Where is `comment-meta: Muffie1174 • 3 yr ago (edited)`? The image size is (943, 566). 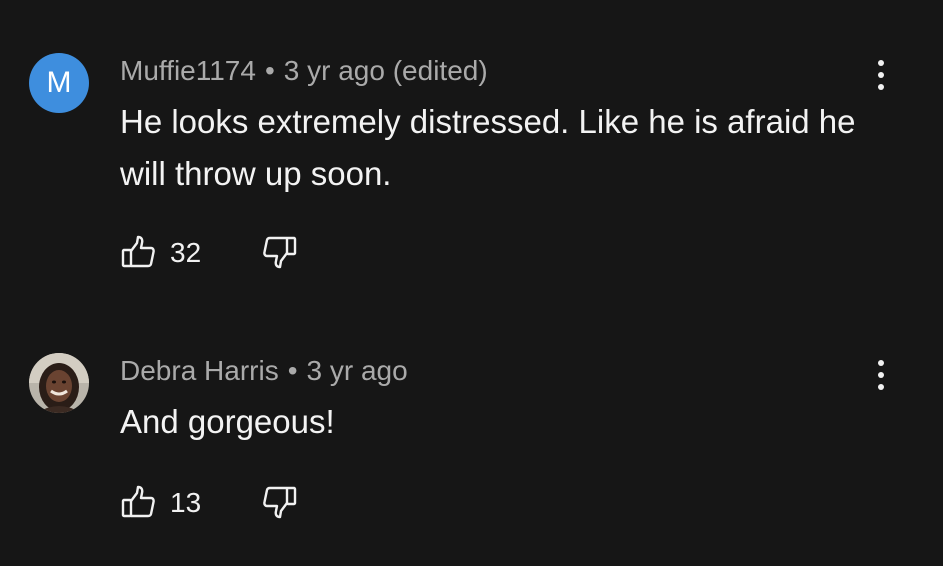
comment-meta: Muffie1174 • 3 yr ago (edited) is located at coordinates (304, 71).